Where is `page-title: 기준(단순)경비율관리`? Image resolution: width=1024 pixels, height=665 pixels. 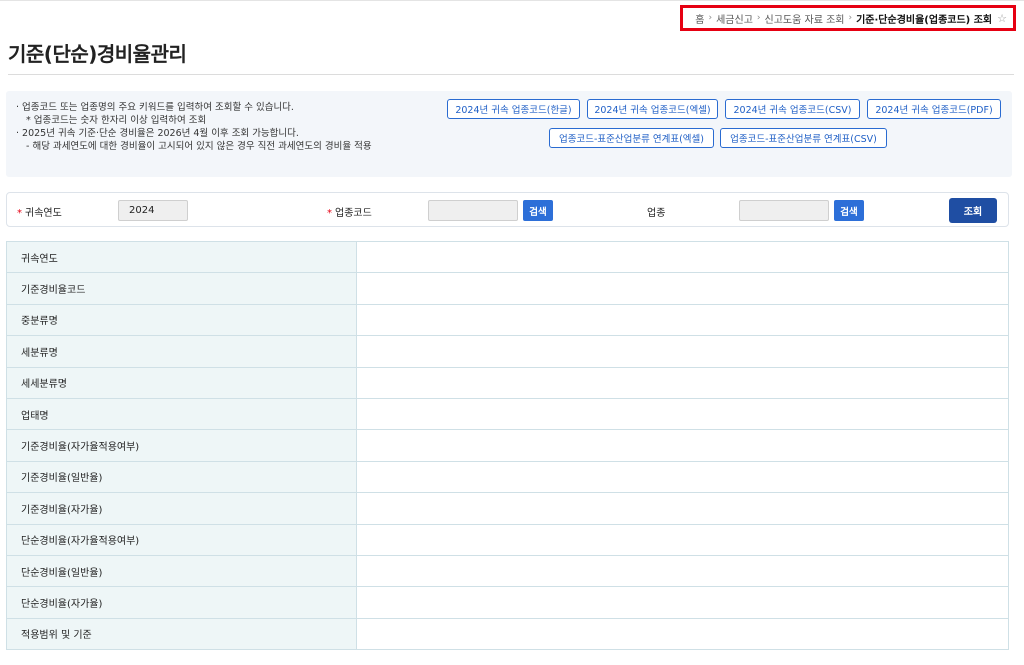
page-title: 기준(단순)경비율관리 is located at coordinates (97, 54).